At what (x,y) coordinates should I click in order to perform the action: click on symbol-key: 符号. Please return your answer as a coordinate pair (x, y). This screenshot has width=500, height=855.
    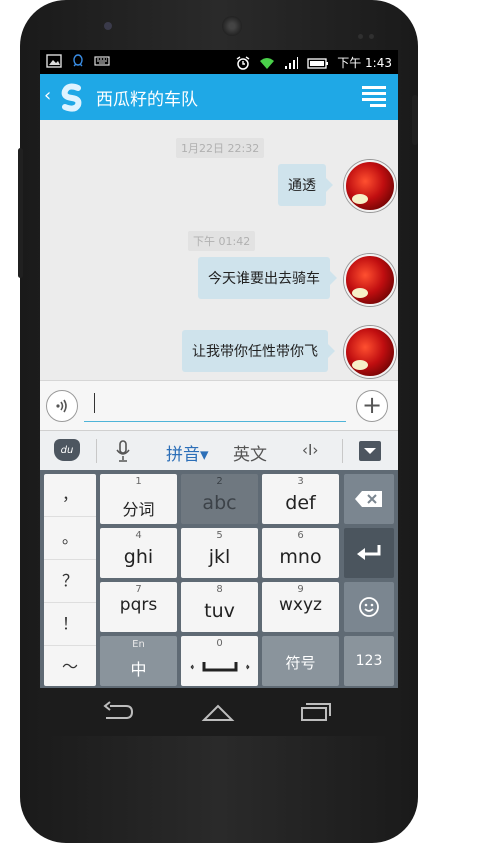
    Looking at the image, I should click on (300, 661).